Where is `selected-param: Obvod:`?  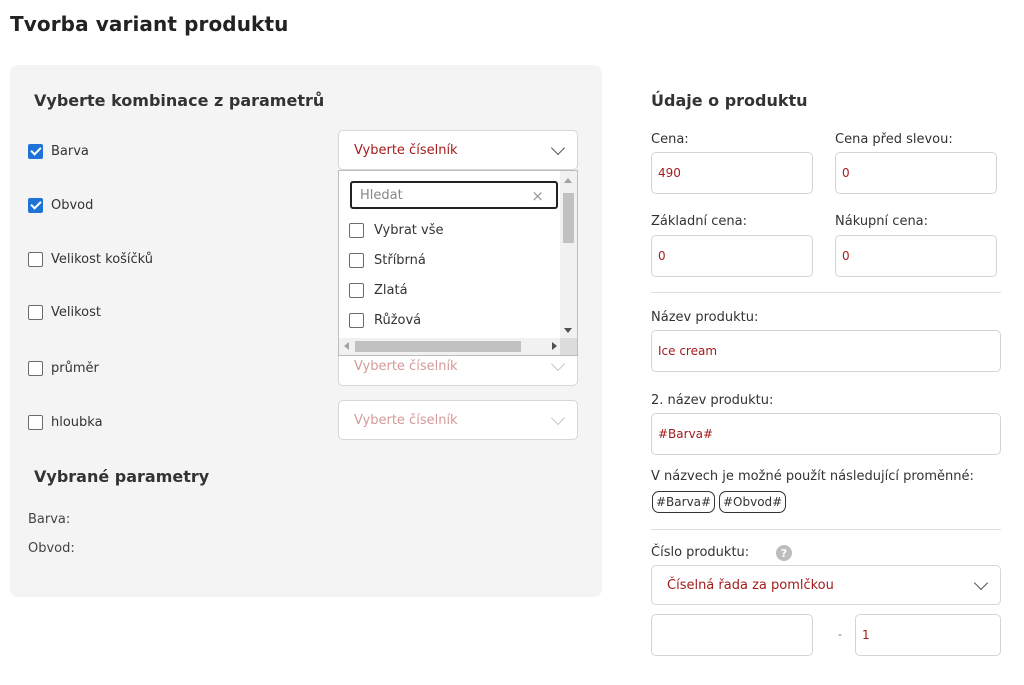 selected-param: Obvod: is located at coordinates (51, 548).